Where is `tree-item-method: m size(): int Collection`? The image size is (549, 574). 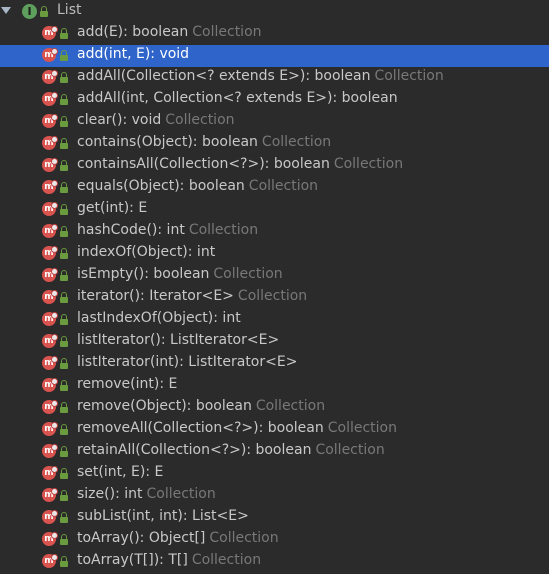 tree-item-method: m size(): int Collection is located at coordinates (274, 496).